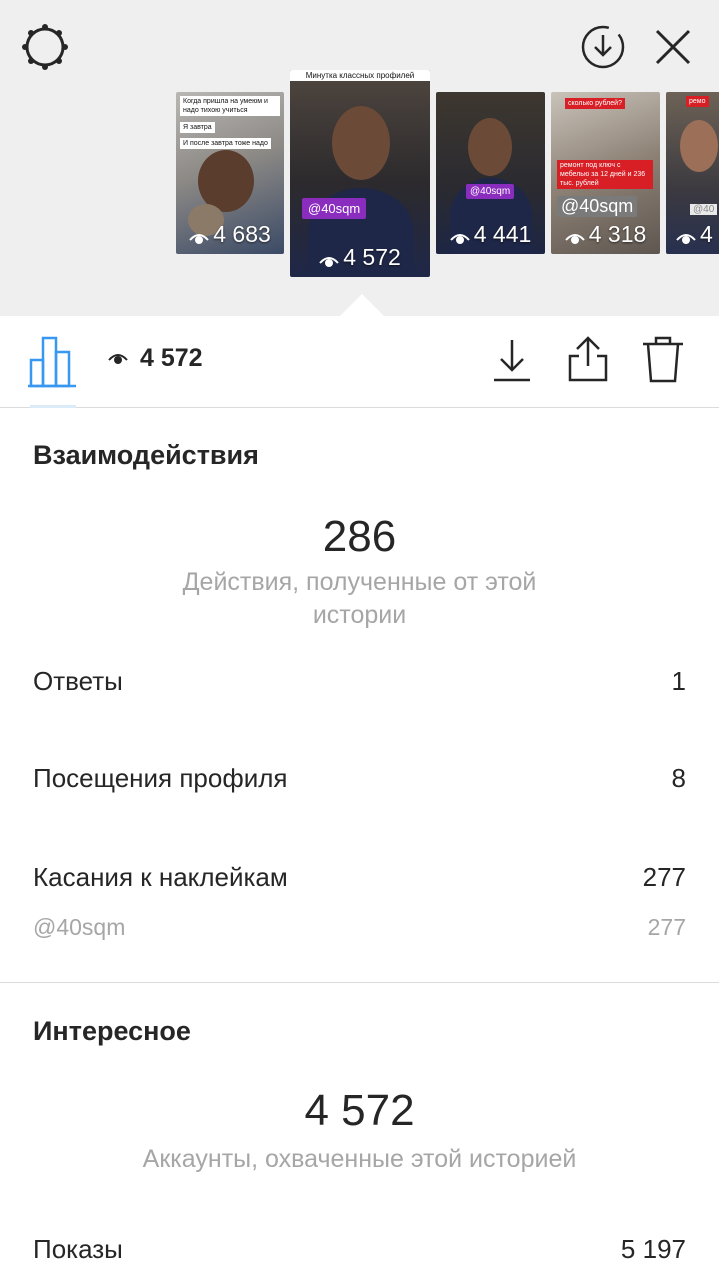 This screenshot has width=719, height=1280. Describe the element at coordinates (678, 681) in the screenshot. I see `replies-value: 1` at that location.